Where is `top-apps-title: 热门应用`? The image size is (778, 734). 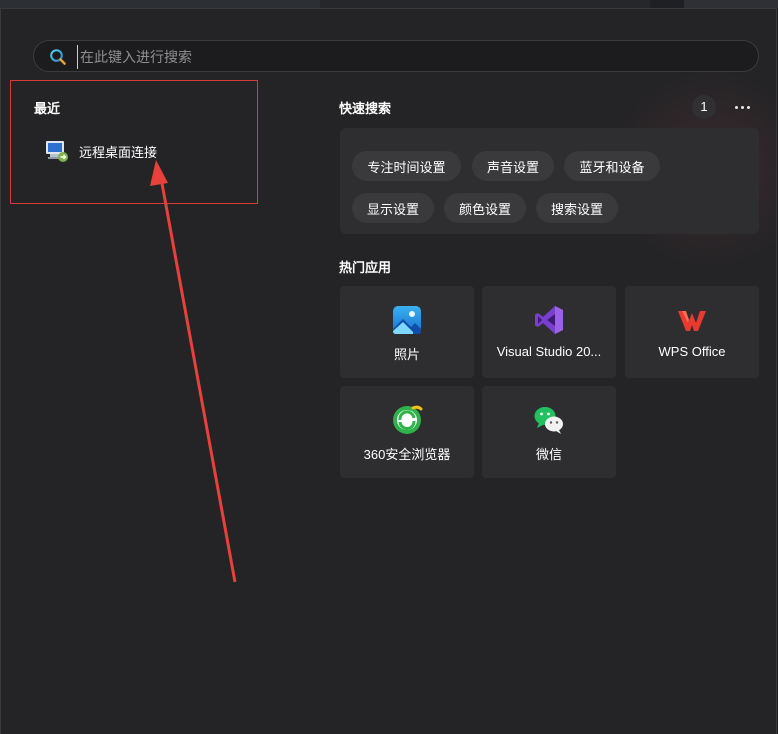 top-apps-title: 热门应用 is located at coordinates (365, 267).